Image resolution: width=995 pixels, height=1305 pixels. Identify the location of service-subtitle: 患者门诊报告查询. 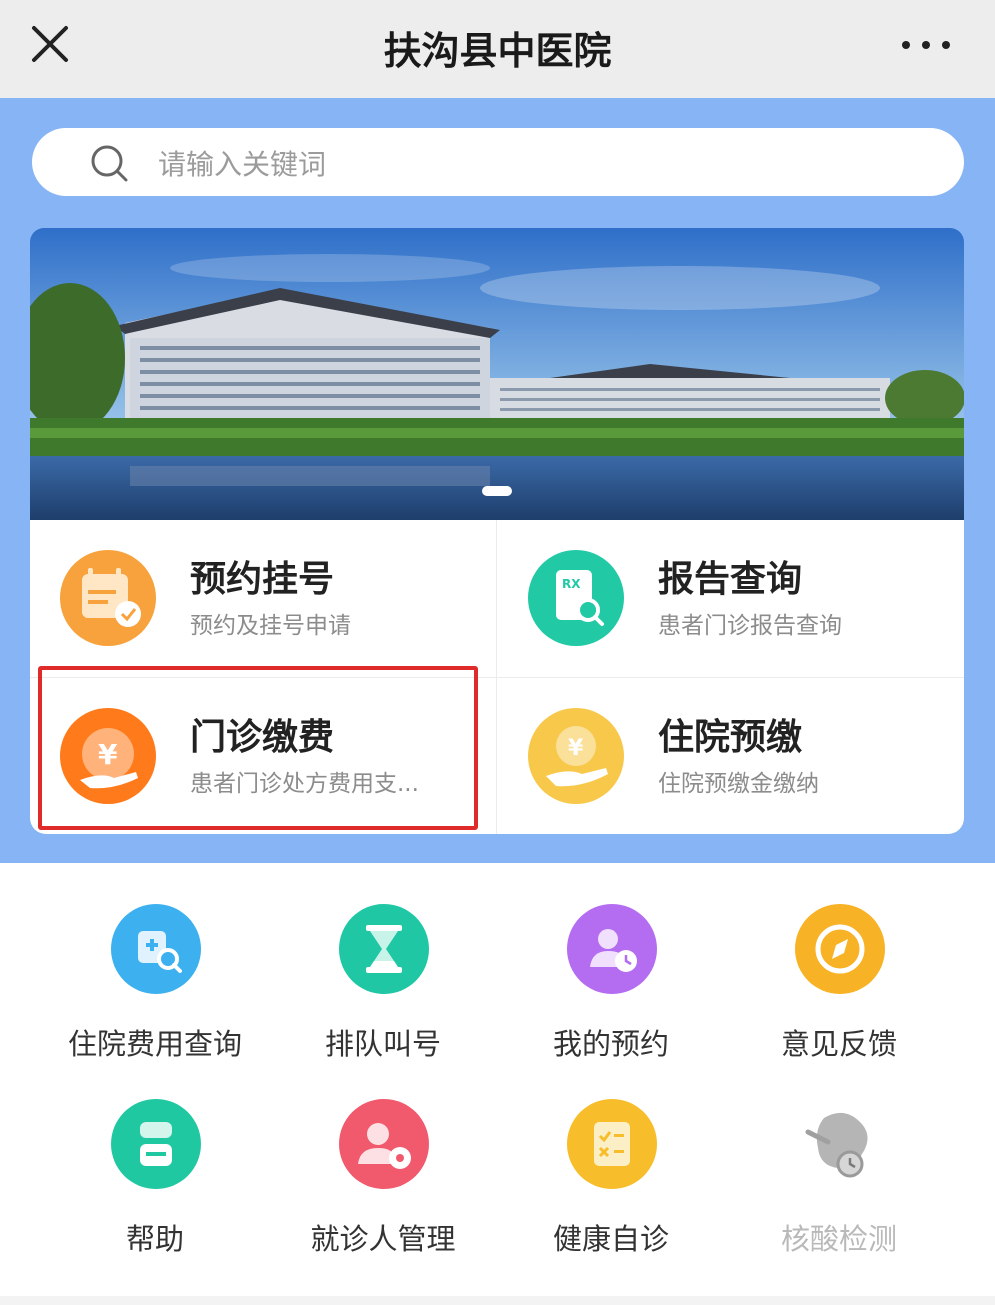
(750, 626).